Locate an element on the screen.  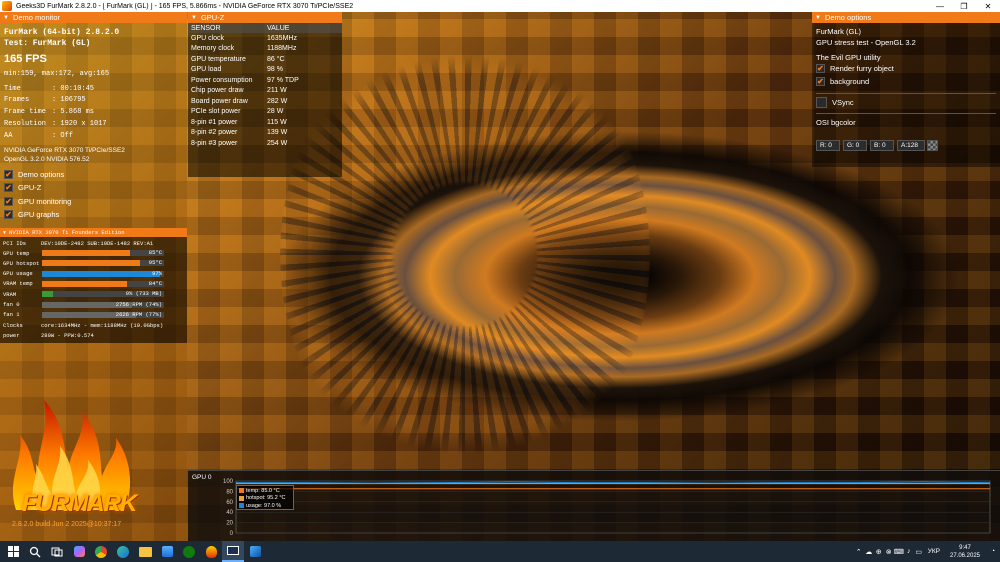
y-tick-label: 60 is located at coordinates (229, 503).